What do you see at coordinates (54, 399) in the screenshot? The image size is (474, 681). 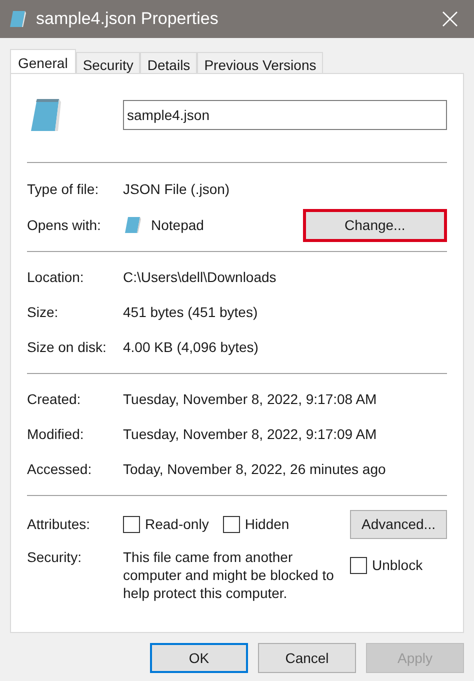 I see `field-label: Created:` at bounding box center [54, 399].